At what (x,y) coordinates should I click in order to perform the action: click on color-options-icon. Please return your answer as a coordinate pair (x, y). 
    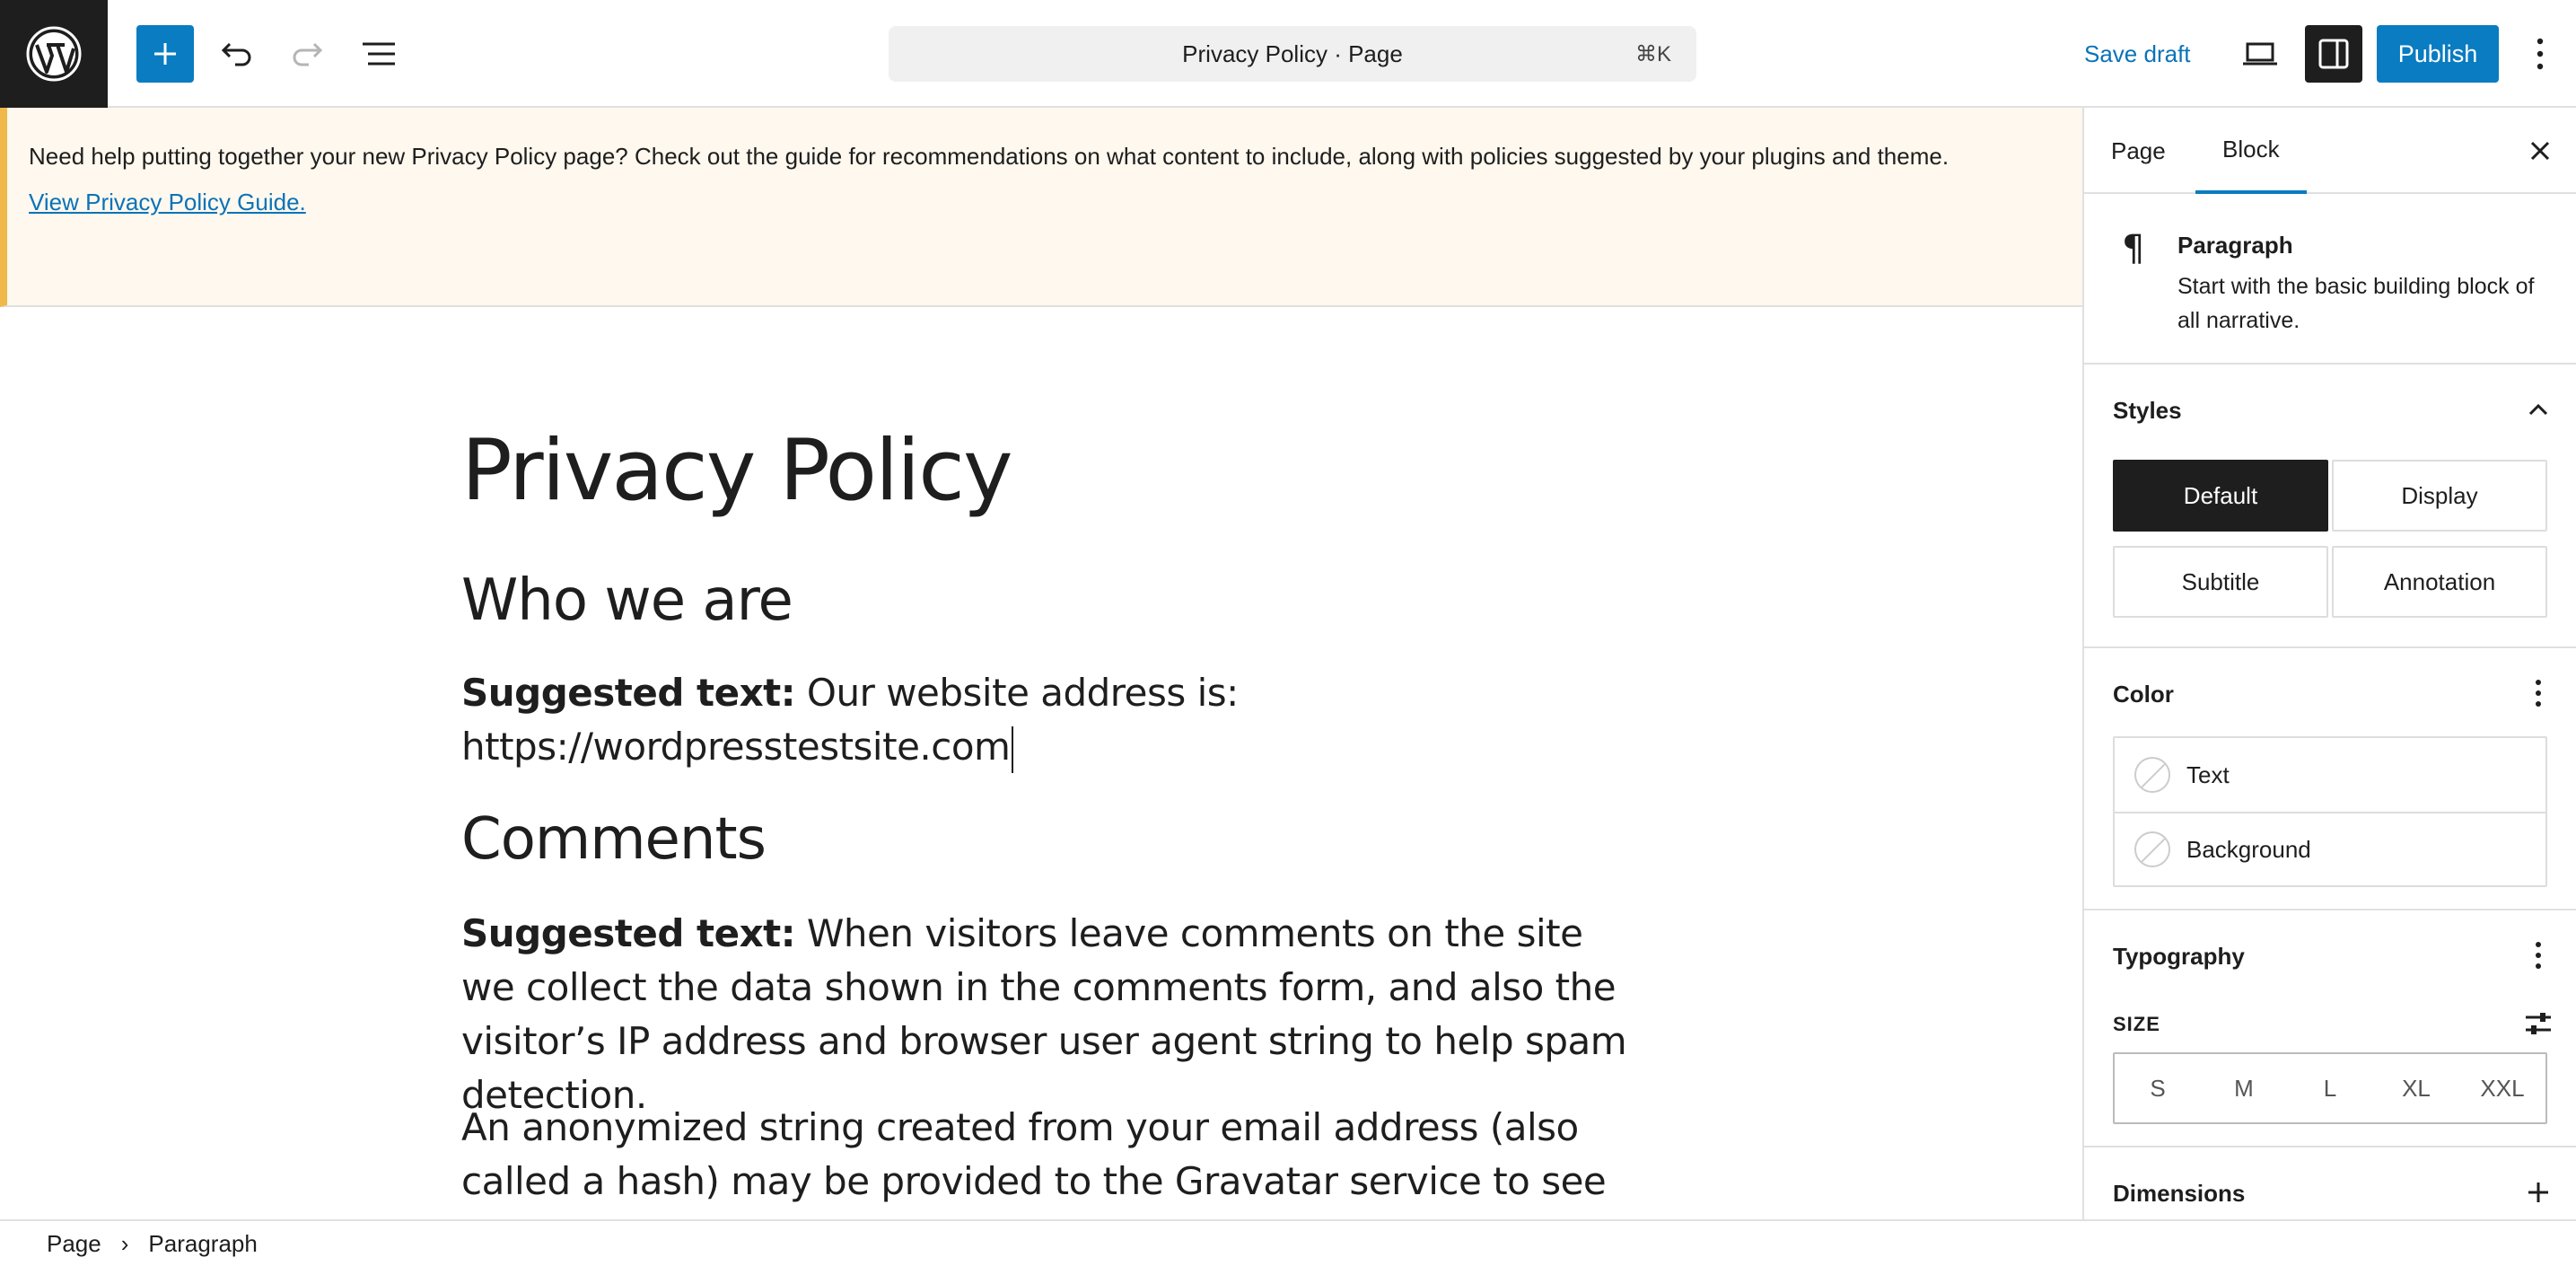
    Looking at the image, I should click on (2538, 693).